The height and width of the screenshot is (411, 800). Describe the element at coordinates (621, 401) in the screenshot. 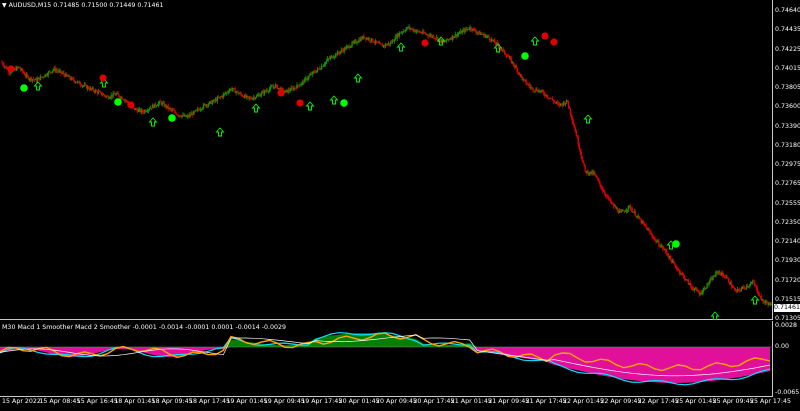

I see `time-tick-label: 22 Apr 09:45` at that location.